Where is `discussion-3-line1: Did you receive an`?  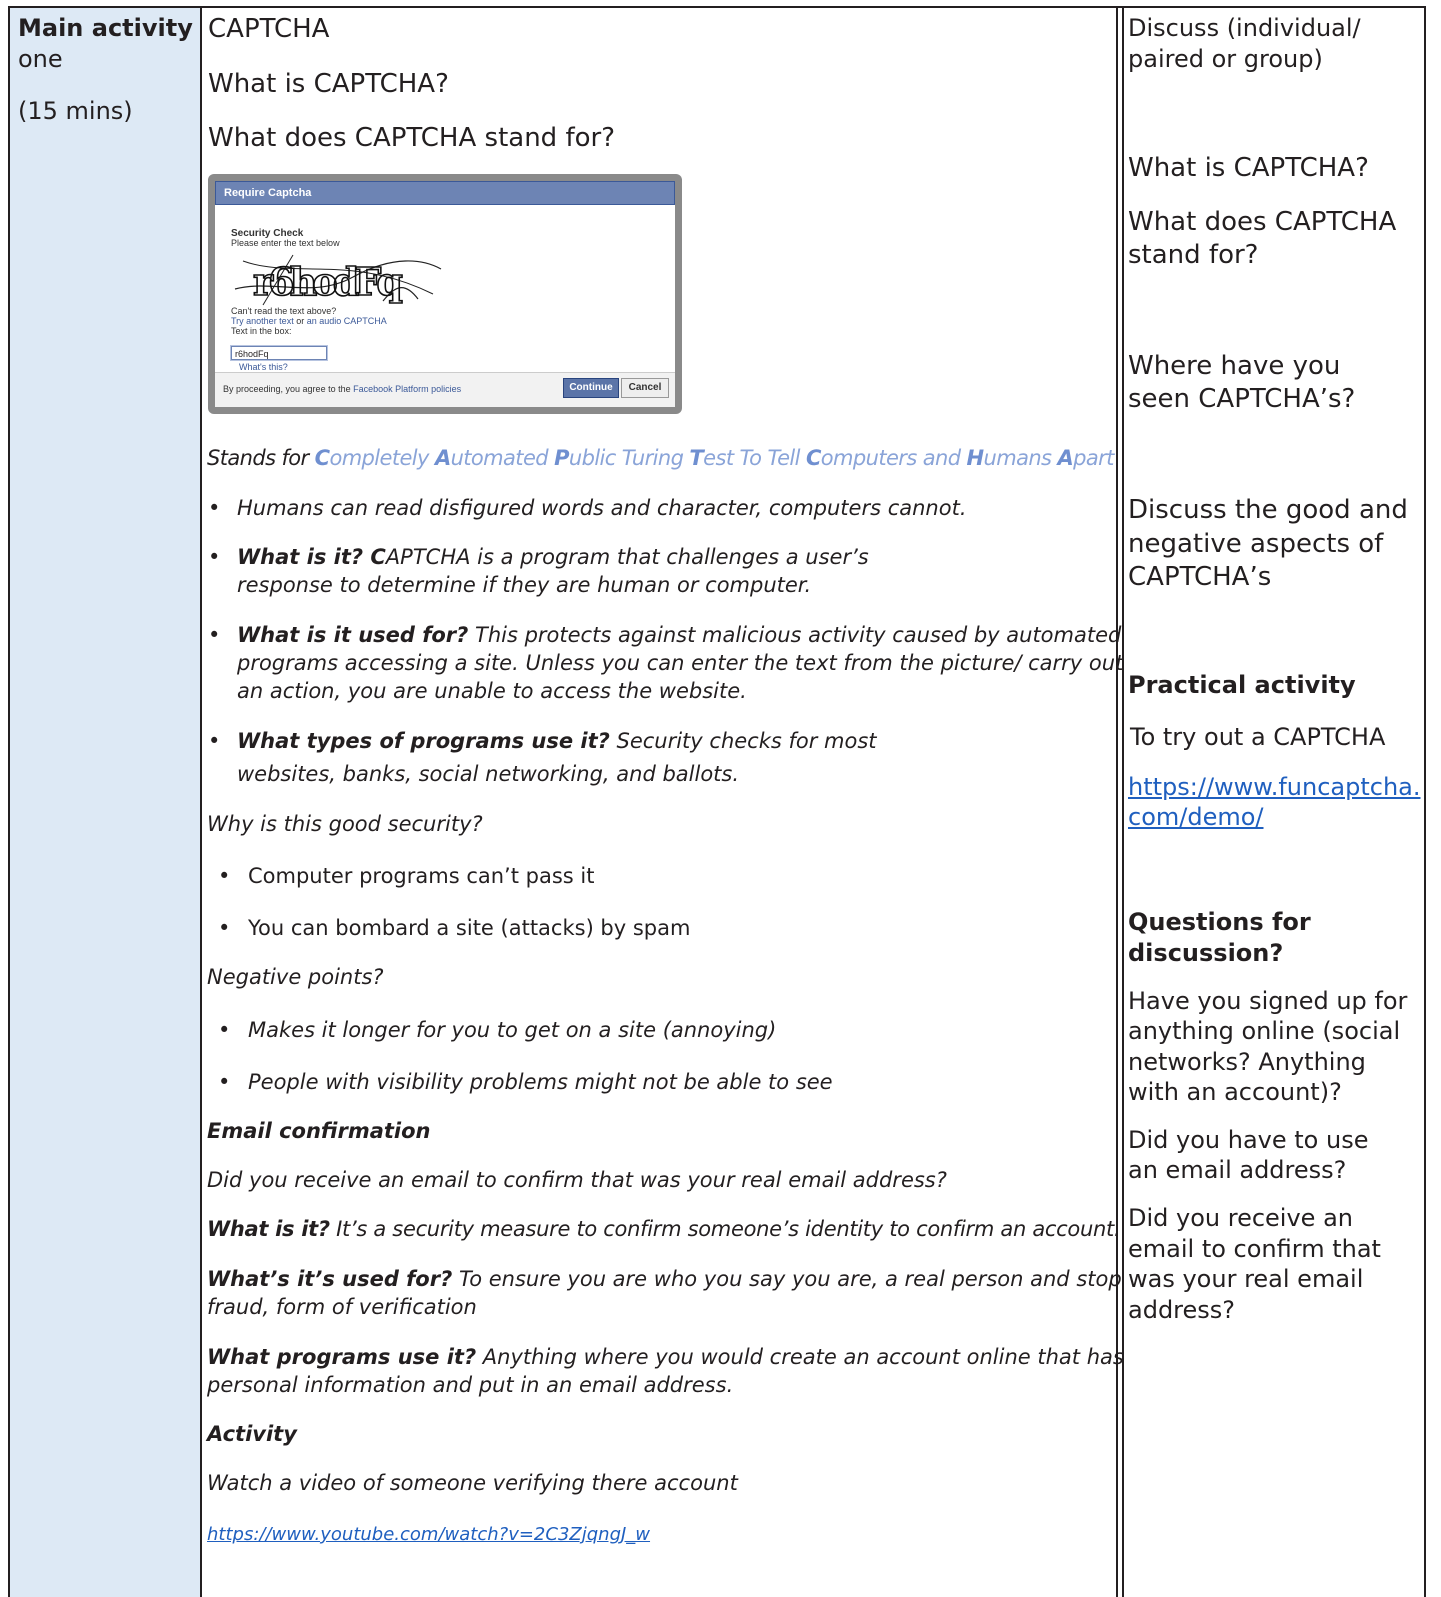
discussion-3-line1: Did you receive an is located at coordinates (1240, 1218).